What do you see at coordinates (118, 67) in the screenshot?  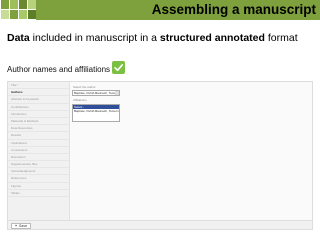 I see `checkmark-icon` at bounding box center [118, 67].